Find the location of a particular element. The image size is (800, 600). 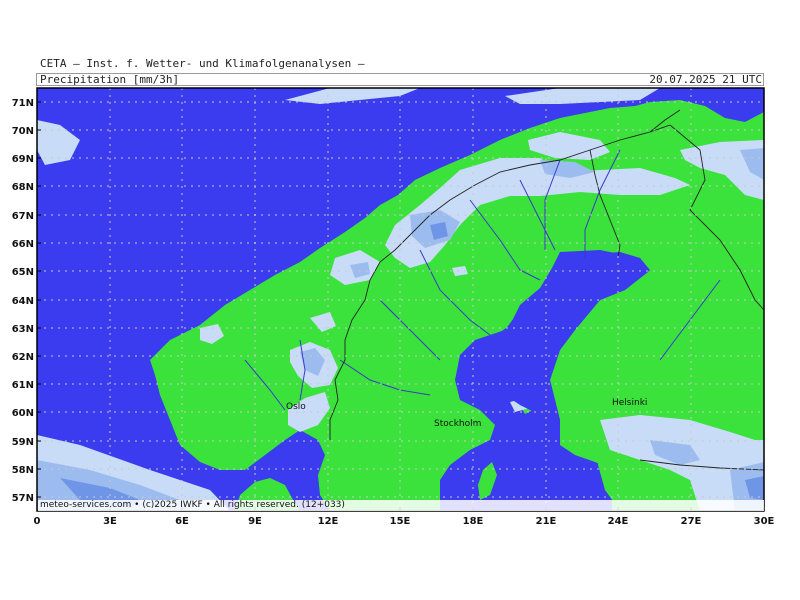

lat-label: 61N is located at coordinates (23, 385).